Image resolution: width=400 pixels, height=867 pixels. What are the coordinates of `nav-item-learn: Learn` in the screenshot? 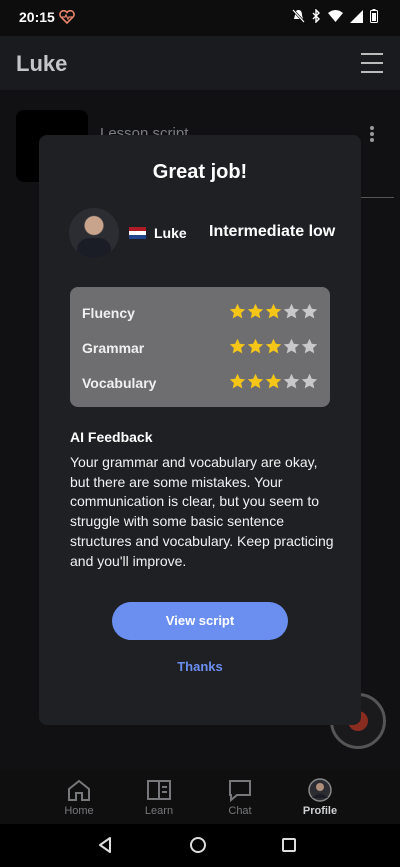 It's located at (159, 797).